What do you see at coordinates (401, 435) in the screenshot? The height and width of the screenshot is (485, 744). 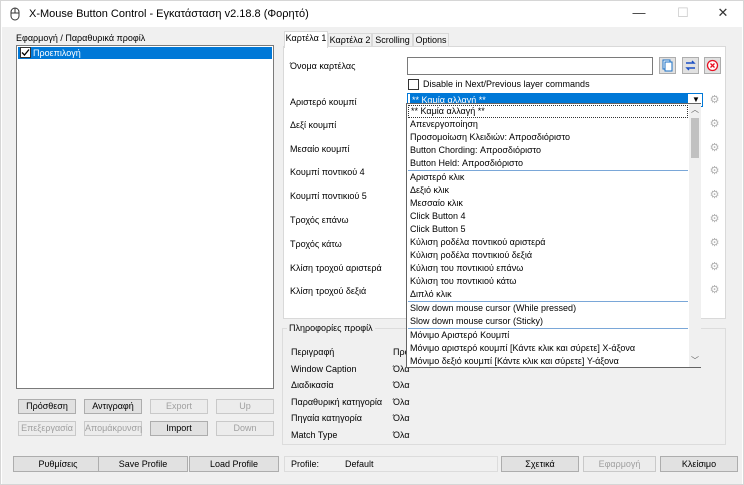 I see `info-value-match-type: Όλα` at bounding box center [401, 435].